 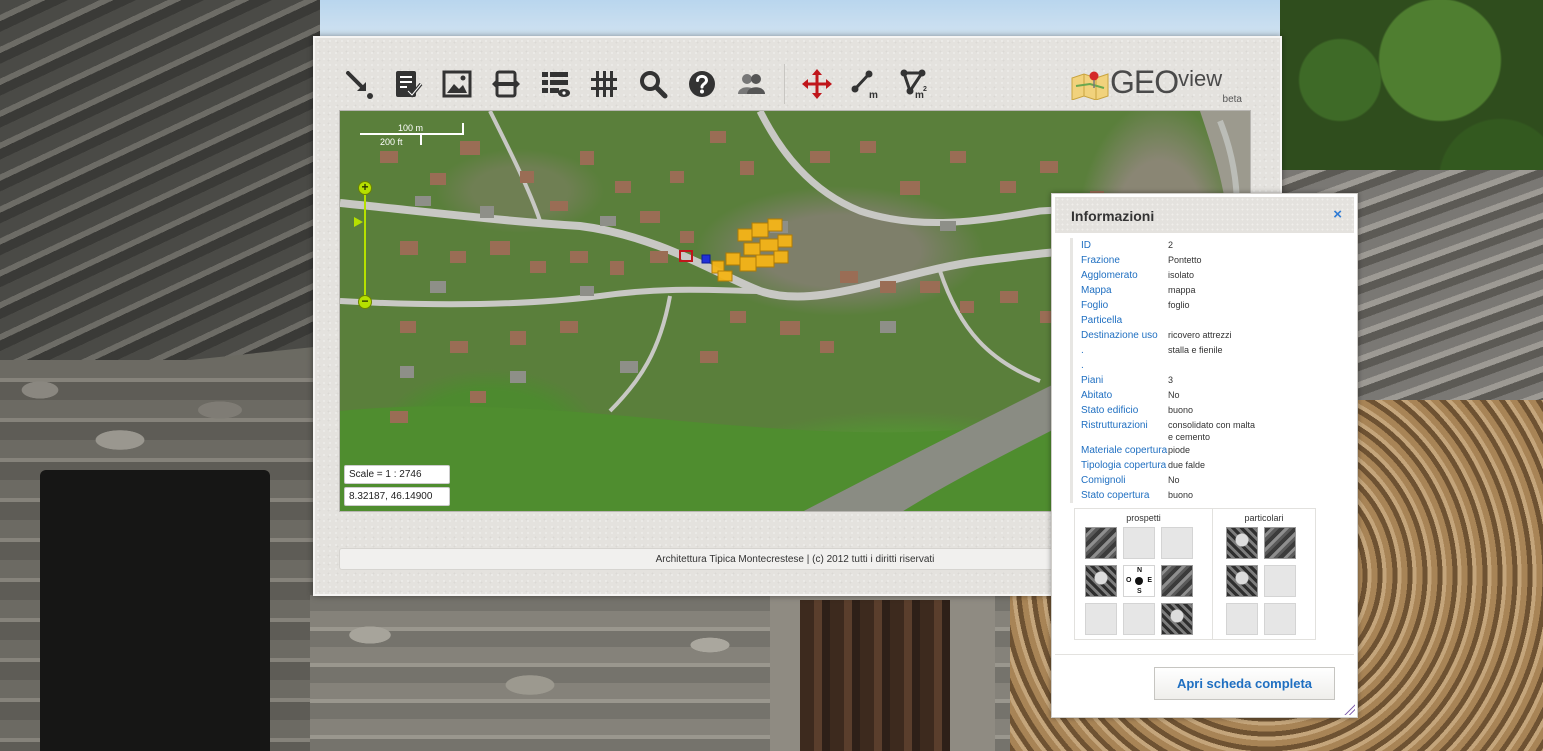 I want to click on resize-grip-icon, so click(x=1349, y=709).